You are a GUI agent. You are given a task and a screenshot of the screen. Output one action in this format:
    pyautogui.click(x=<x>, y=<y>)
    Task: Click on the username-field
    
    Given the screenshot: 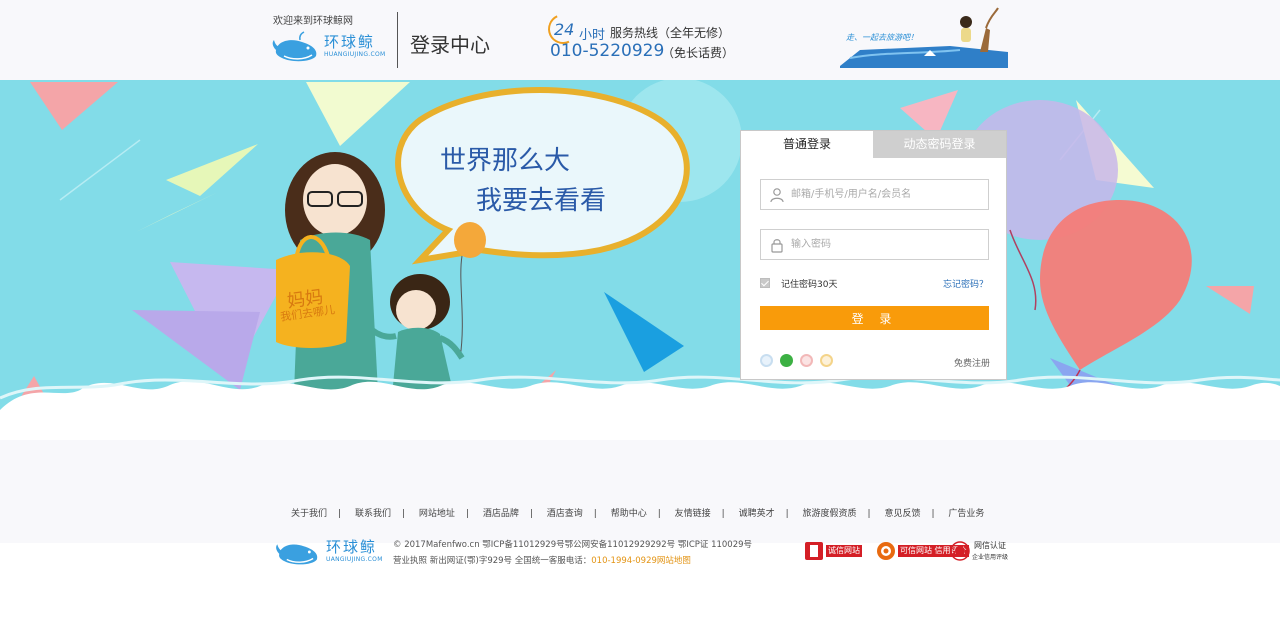 What is the action you would take?
    pyautogui.click(x=874, y=194)
    